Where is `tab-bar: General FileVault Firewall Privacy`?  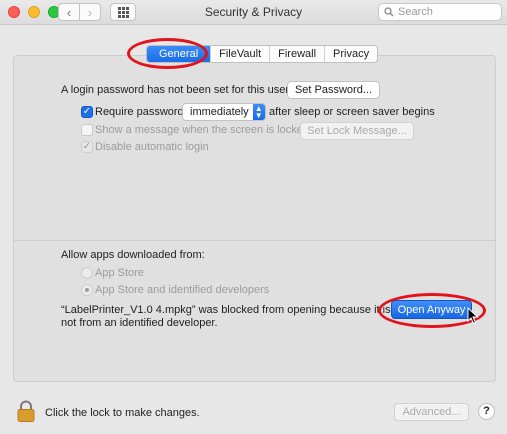
tab-bar: General FileVault Firewall Privacy is located at coordinates (262, 54).